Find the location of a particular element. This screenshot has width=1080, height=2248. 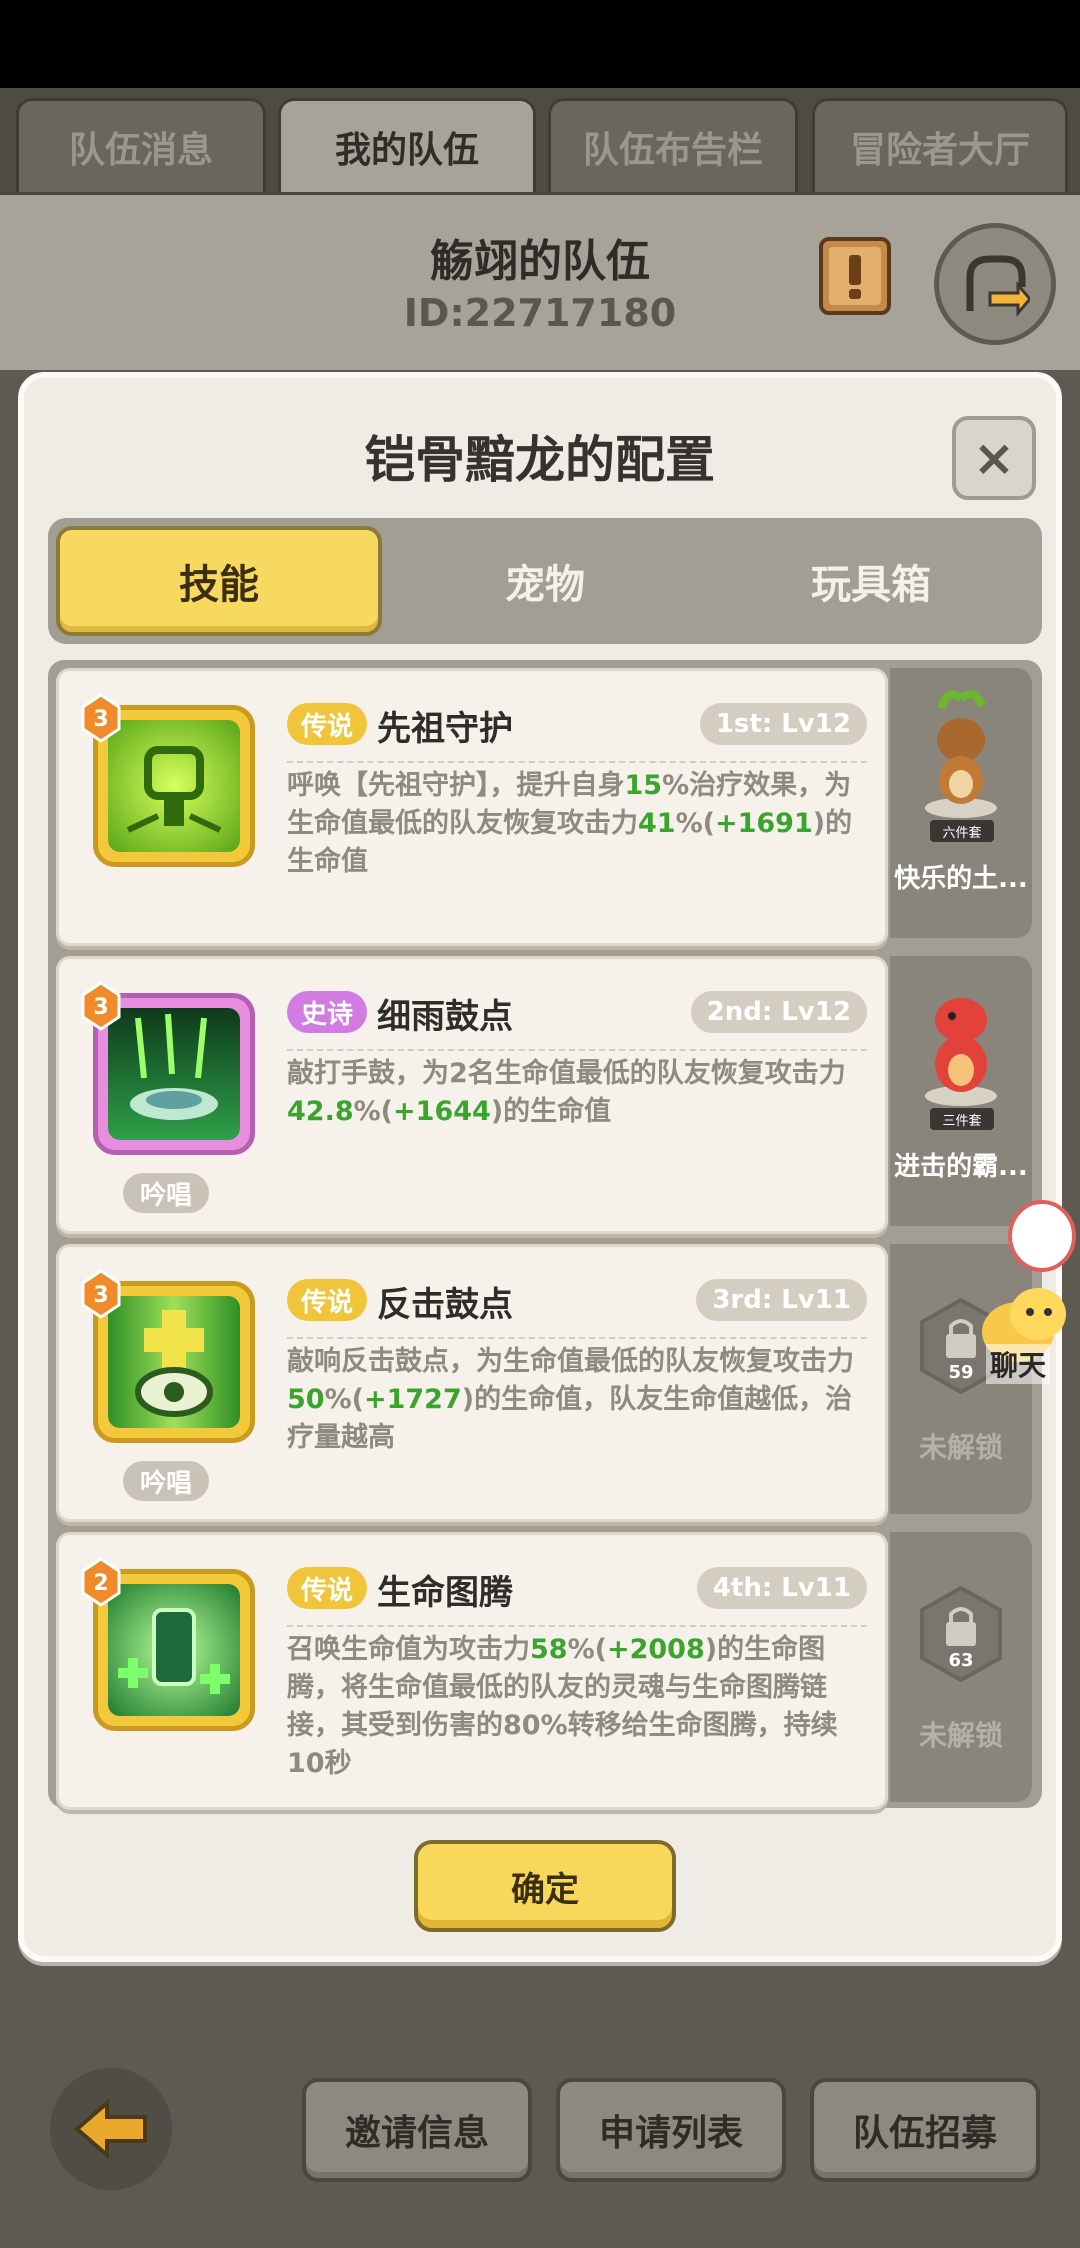

team-name: 觞翊的队伍 is located at coordinates (540, 261).